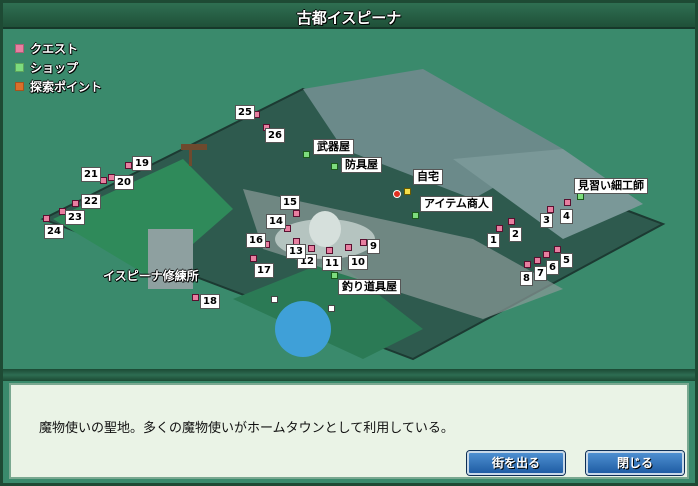 The height and width of the screenshot is (486, 698). I want to click on quest-number: 1, so click(493, 240).